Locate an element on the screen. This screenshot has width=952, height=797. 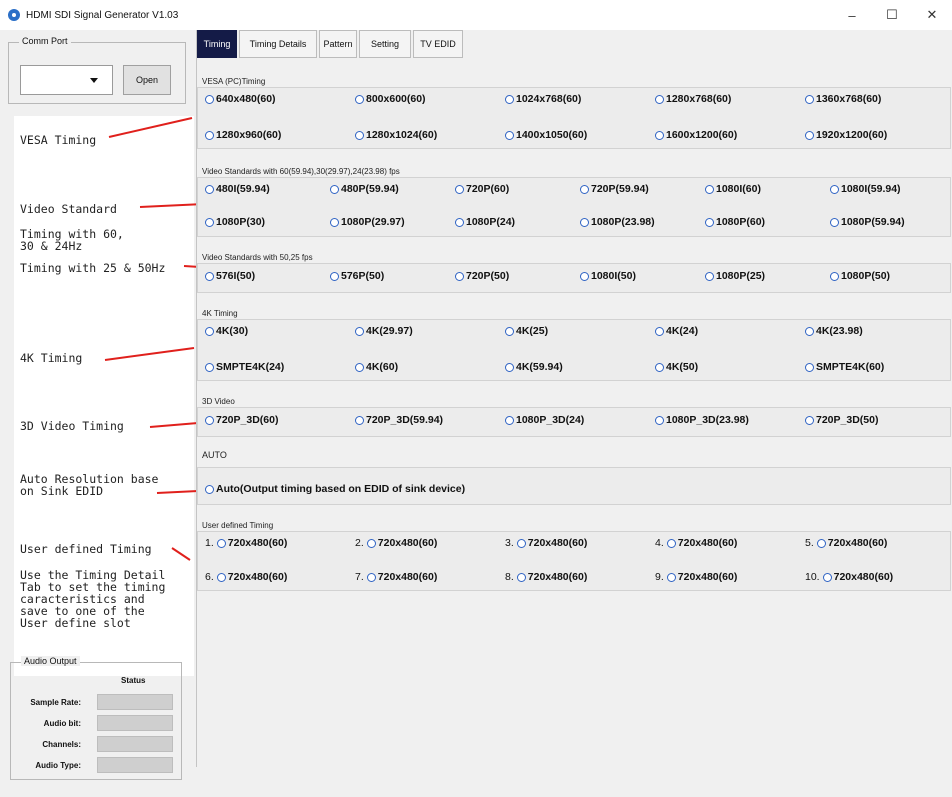
radio-smpte4k-60: SMPTE4K(60) is located at coordinates (844, 367).